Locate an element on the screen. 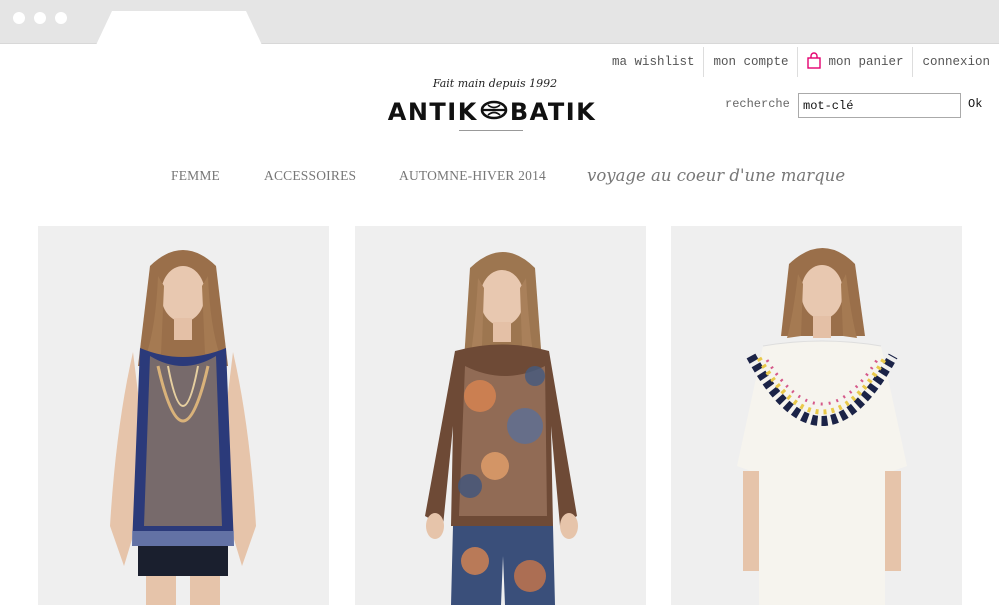  window-dot-minimize is located at coordinates (40, 18).